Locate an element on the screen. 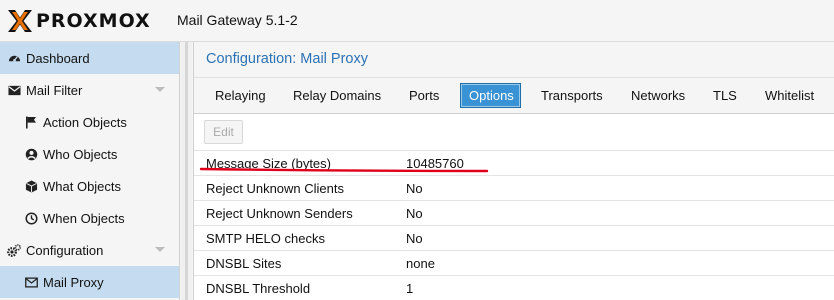 Image resolution: width=834 pixels, height=300 pixels. clock-icon is located at coordinates (31, 218).